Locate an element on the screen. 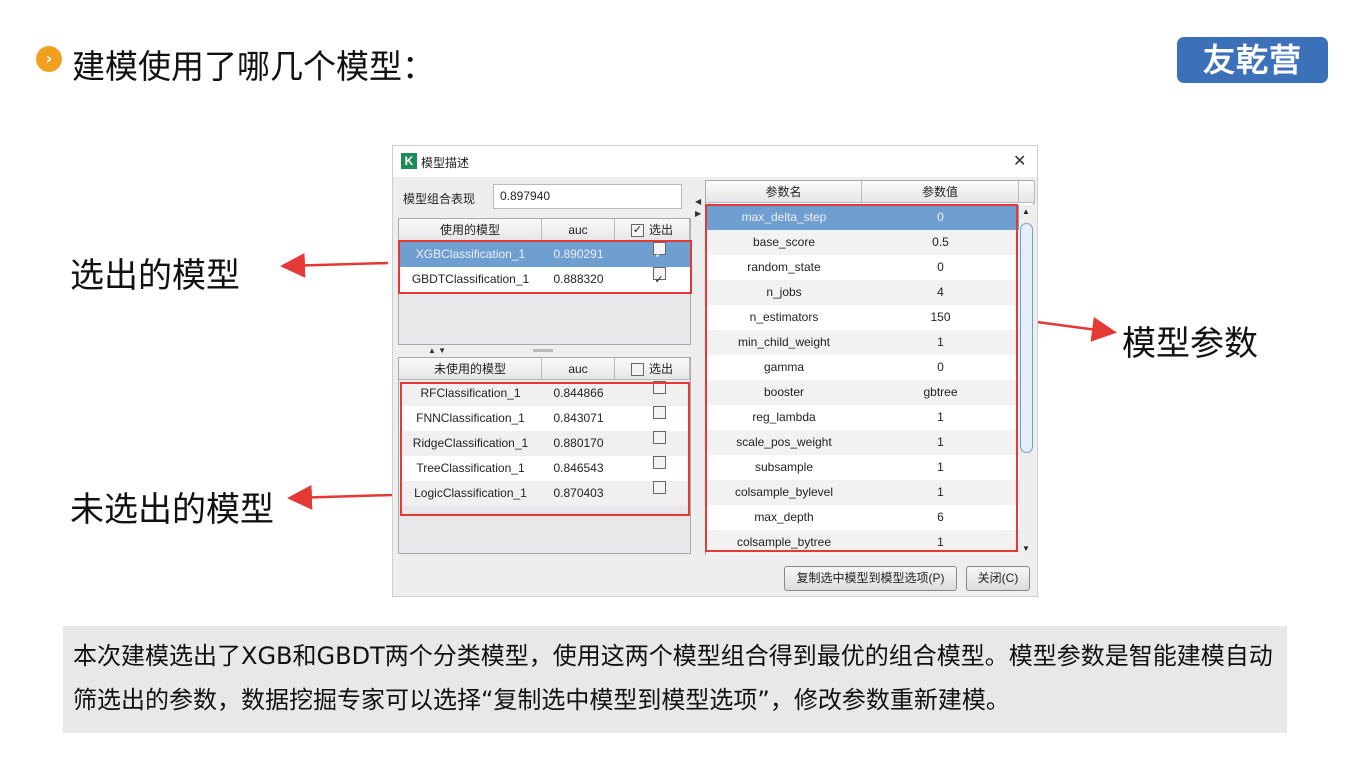 This screenshot has height=759, width=1350. column-header-2: 选出 is located at coordinates (652, 369).